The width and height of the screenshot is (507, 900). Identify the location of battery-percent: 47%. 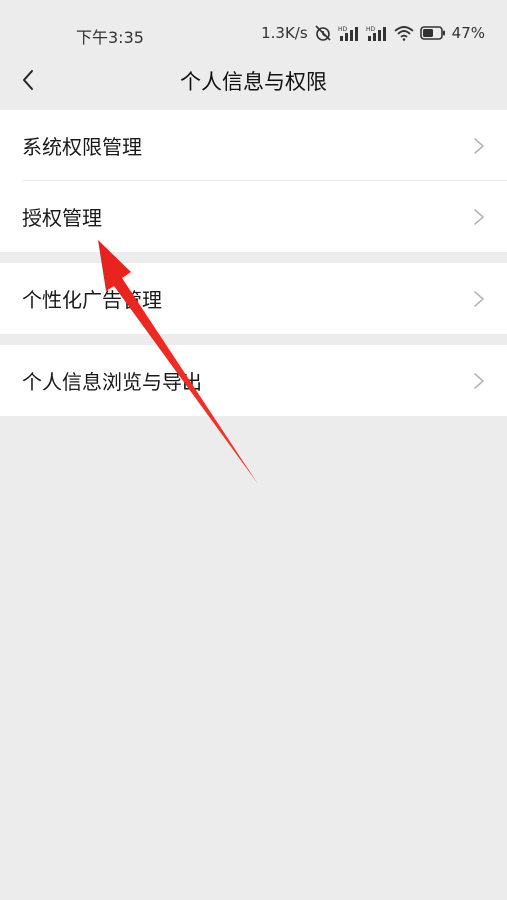
(468, 33).